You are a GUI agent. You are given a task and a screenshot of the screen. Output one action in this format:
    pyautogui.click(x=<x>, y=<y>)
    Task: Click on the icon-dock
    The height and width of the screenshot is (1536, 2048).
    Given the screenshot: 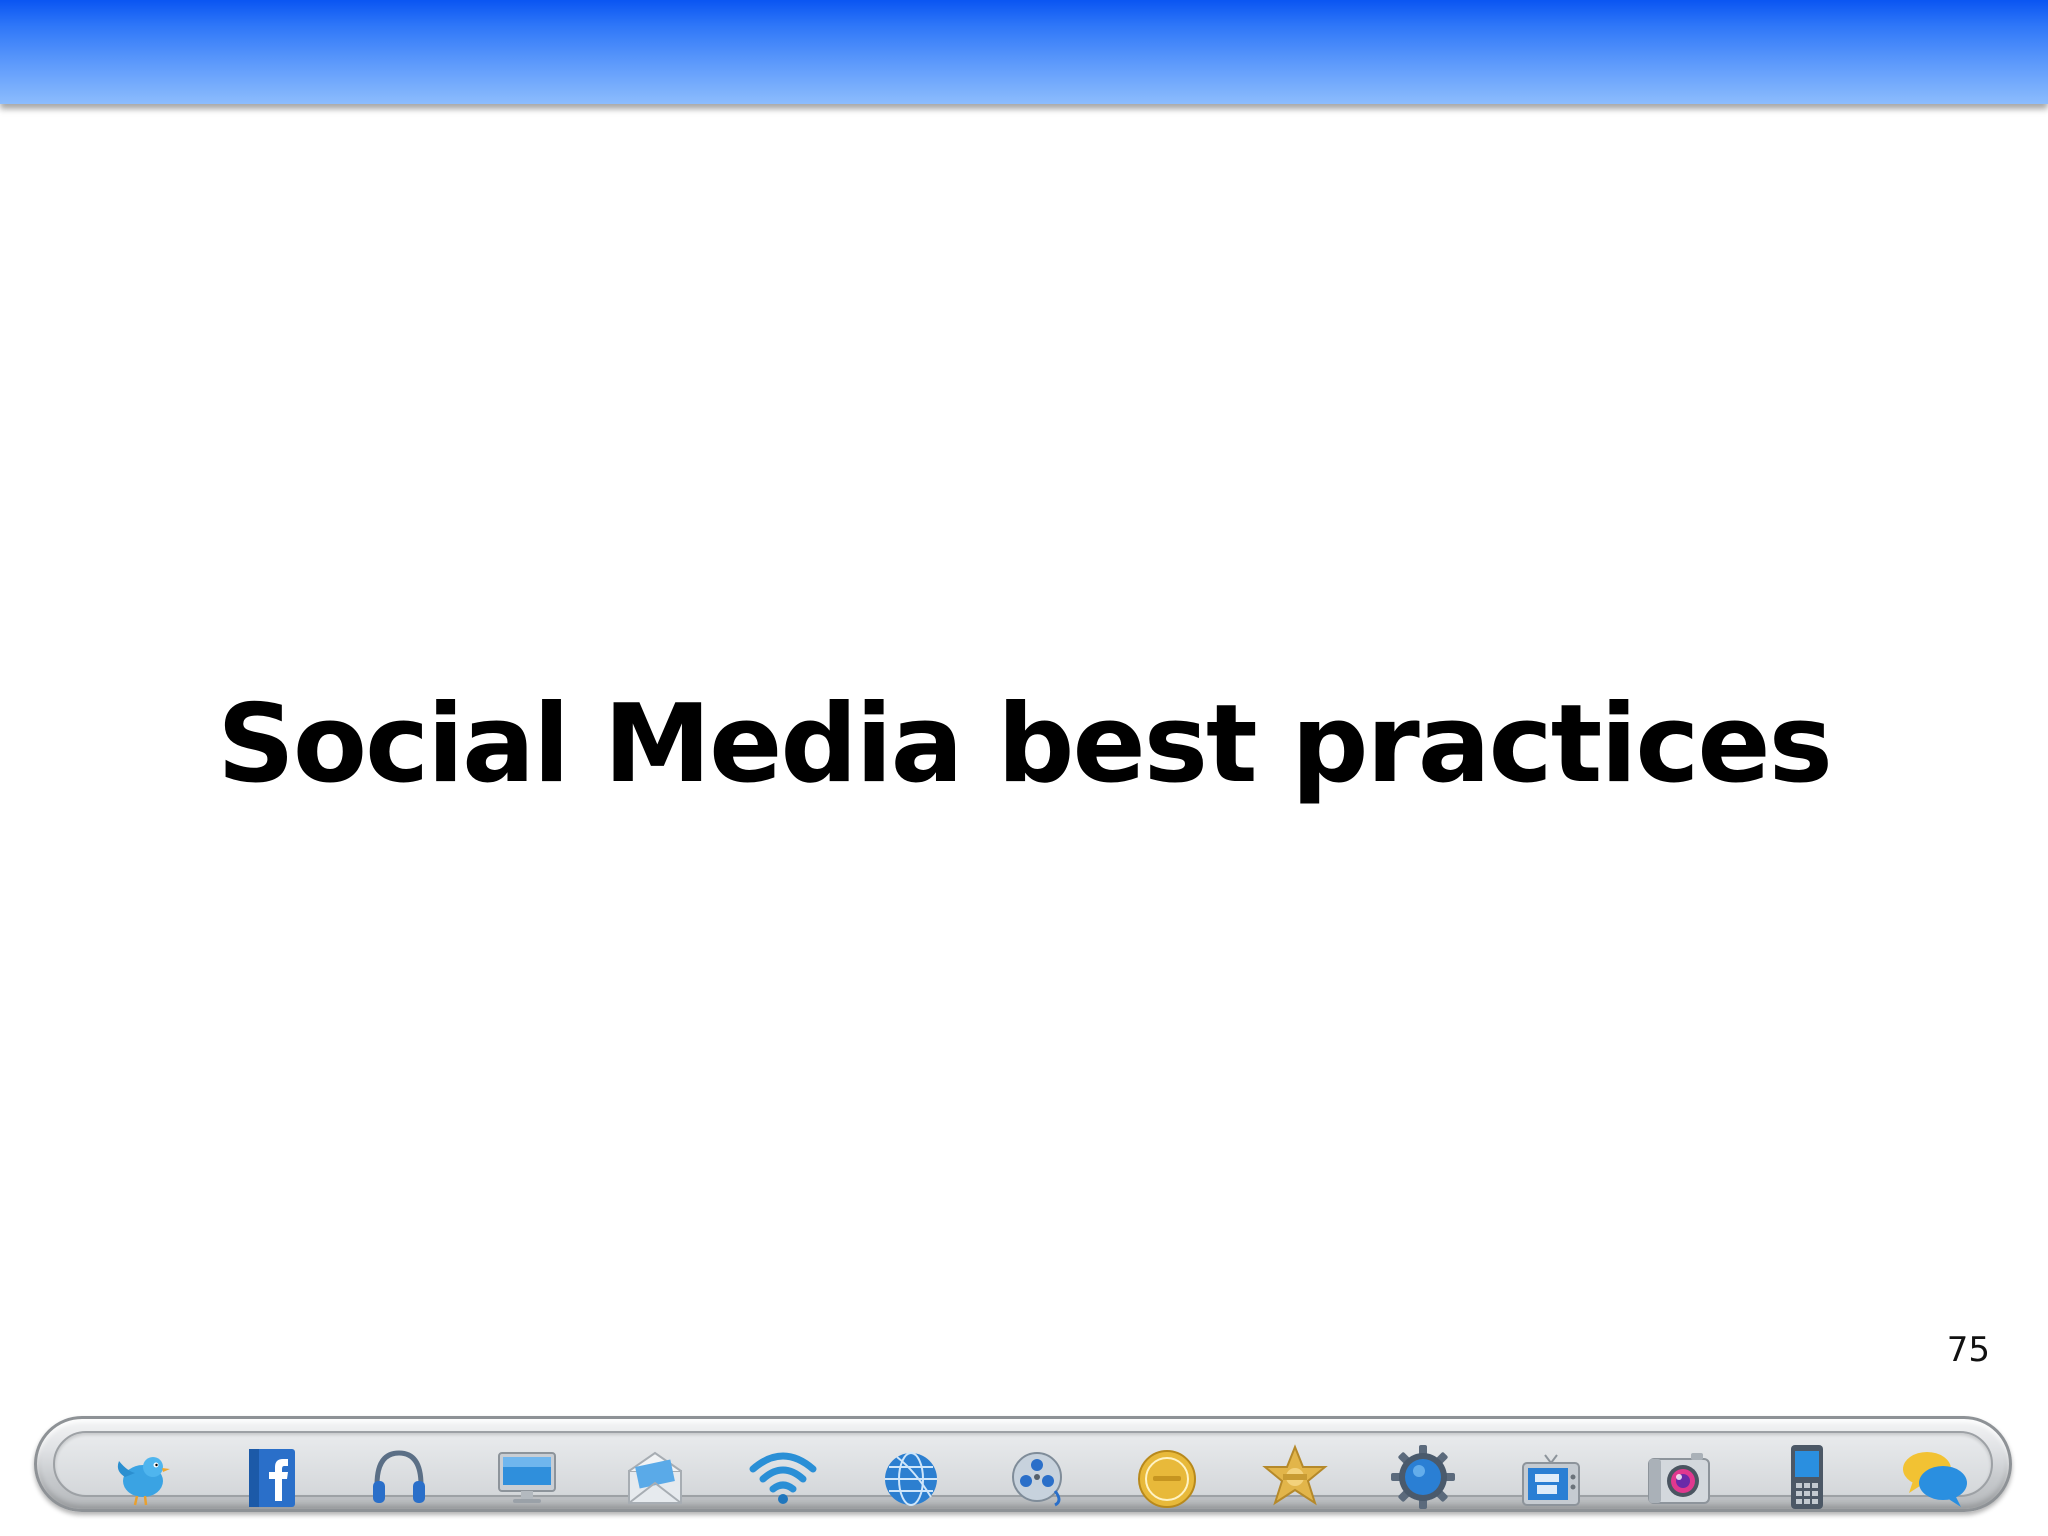 What is the action you would take?
    pyautogui.click(x=1023, y=1464)
    